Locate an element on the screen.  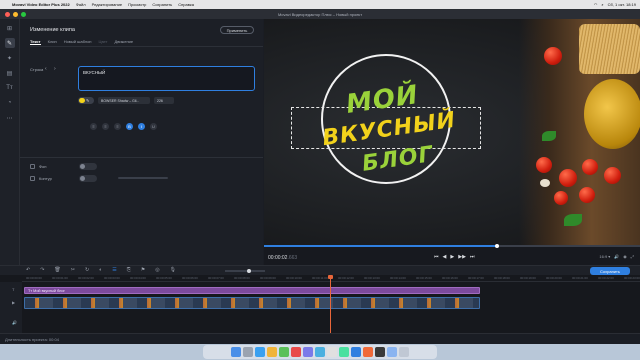
step-forward-icon: ▶▶ is located at coordinates (462, 257).